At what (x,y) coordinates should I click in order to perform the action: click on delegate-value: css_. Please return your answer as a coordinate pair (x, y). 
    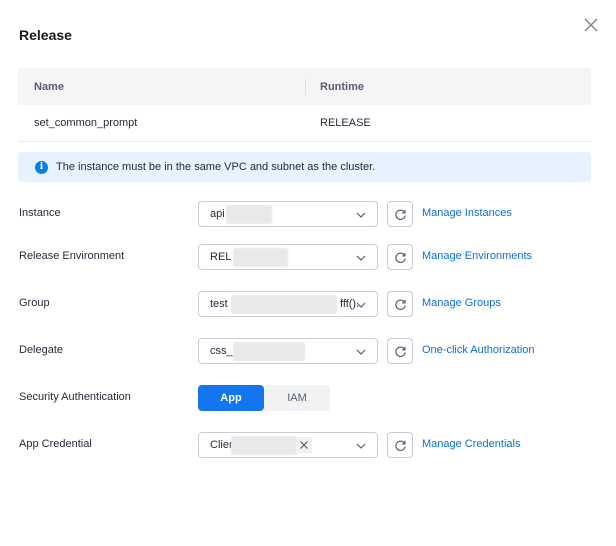
    Looking at the image, I should click on (221, 351).